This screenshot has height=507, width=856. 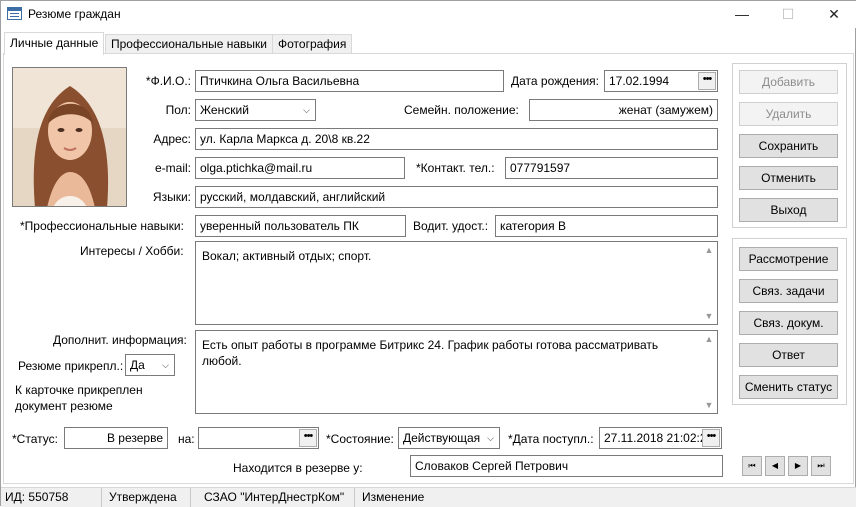 I want to click on tab-professional-skills: Профессиональные навыки, so click(x=189, y=44).